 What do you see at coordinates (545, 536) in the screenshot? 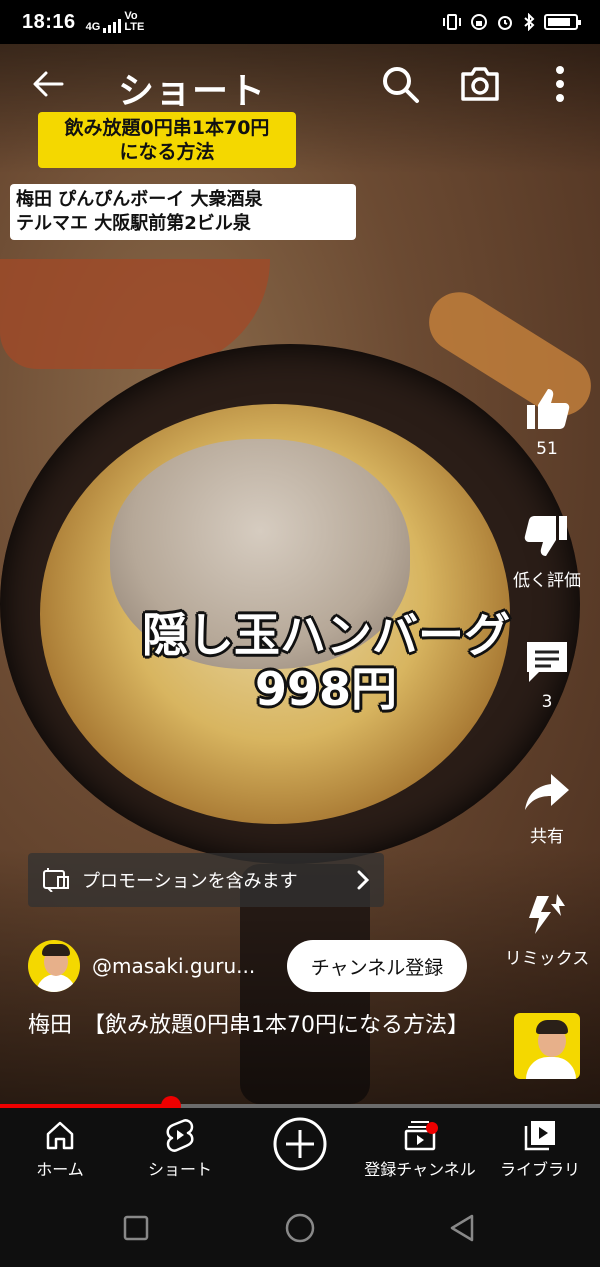
I see `thumbs-down-icon` at bounding box center [545, 536].